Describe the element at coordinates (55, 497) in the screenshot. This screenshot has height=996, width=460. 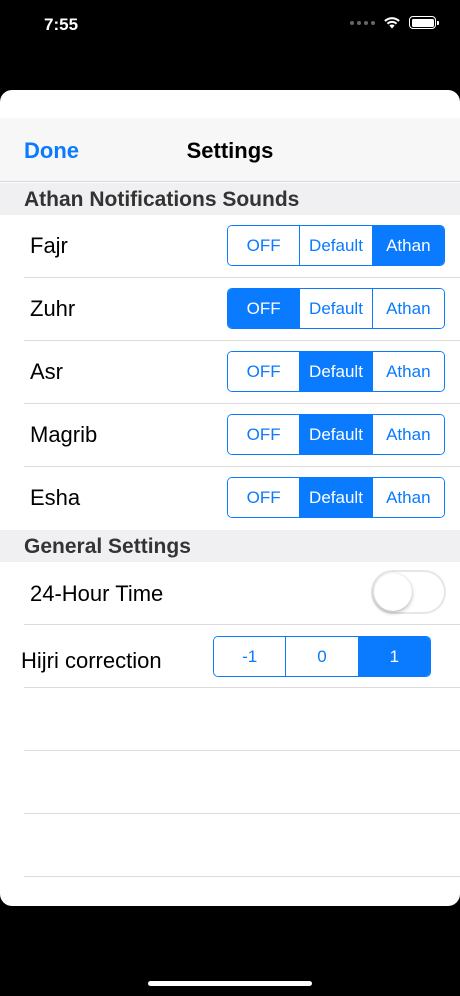
I see `prayer-label: Esha` at that location.